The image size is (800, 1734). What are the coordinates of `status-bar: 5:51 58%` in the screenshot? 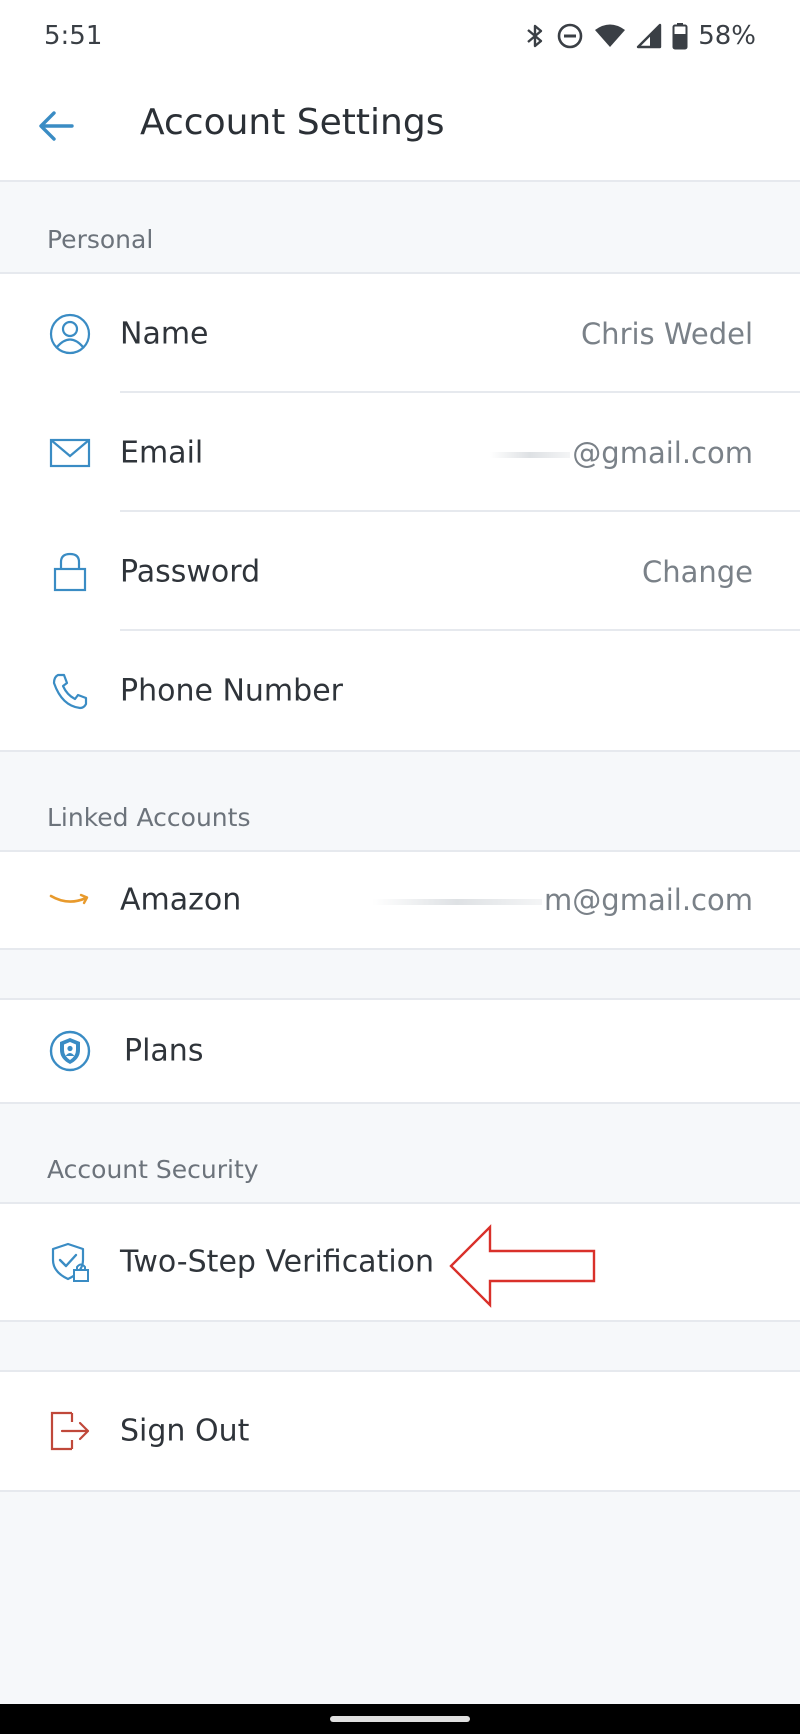 It's located at (400, 36).